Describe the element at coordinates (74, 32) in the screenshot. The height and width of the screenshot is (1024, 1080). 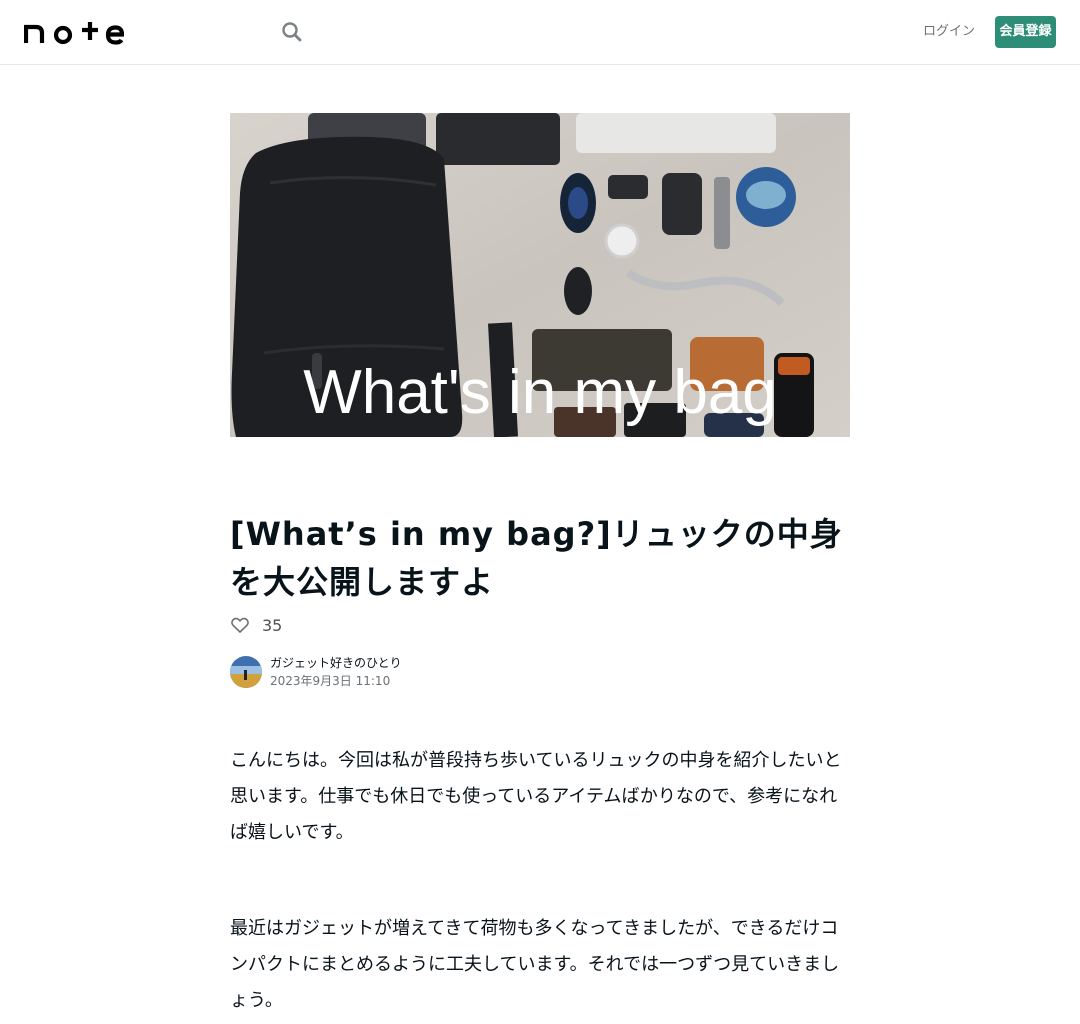
I see `note-logo` at that location.